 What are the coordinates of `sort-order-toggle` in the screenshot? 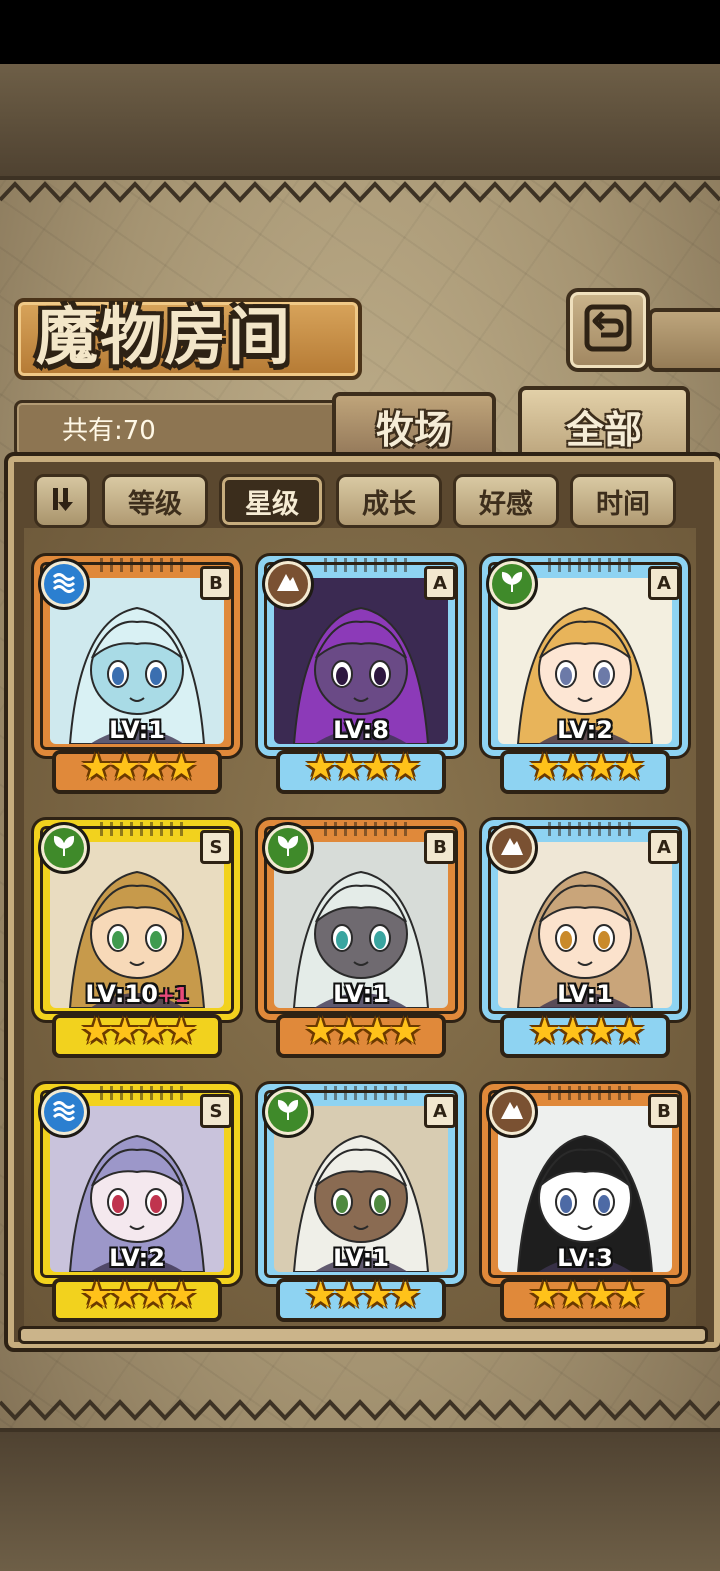 It's located at (62, 501).